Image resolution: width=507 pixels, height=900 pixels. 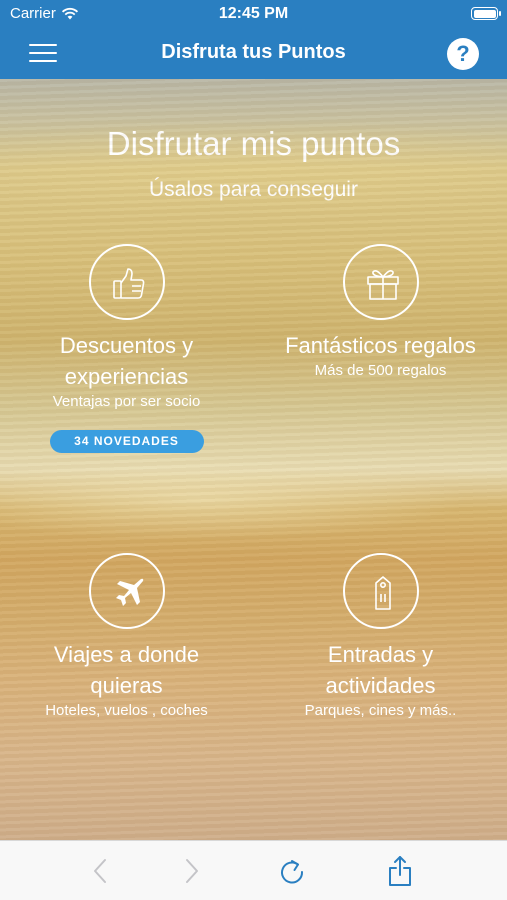 What do you see at coordinates (253, 143) in the screenshot?
I see `hero-title: Disfrutar mis puntos` at bounding box center [253, 143].